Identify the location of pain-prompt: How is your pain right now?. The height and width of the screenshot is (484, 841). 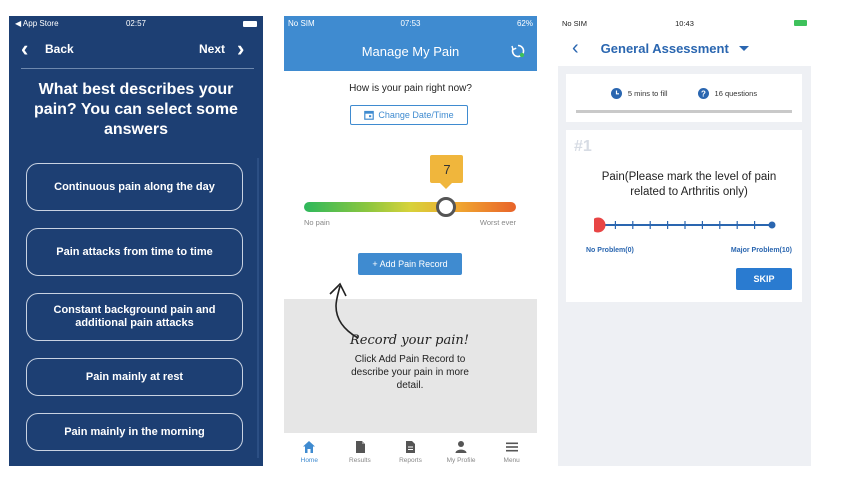
(410, 88).